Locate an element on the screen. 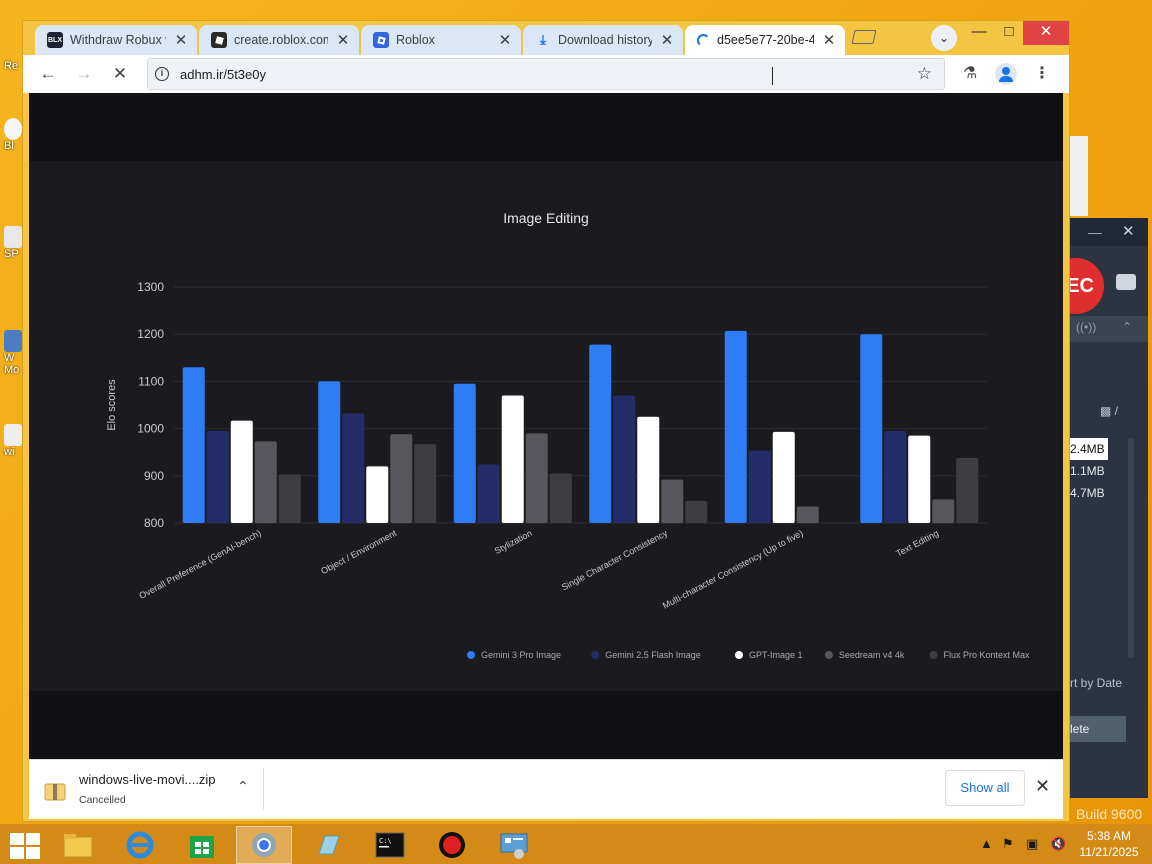 Image resolution: width=1152 pixels, height=864 pixels. y-tick-label: 800 is located at coordinates (154, 523).